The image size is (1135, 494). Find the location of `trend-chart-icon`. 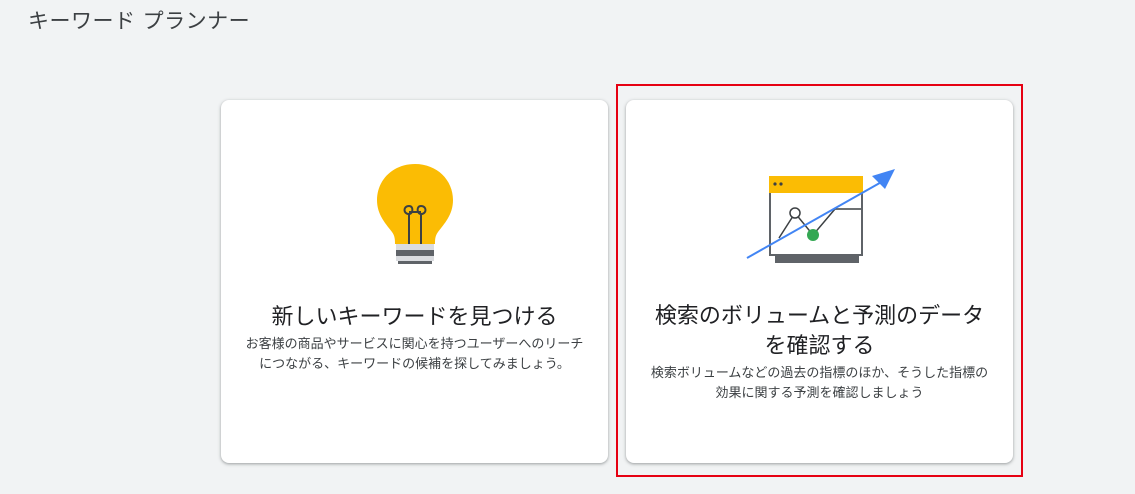

trend-chart-icon is located at coordinates (819, 217).